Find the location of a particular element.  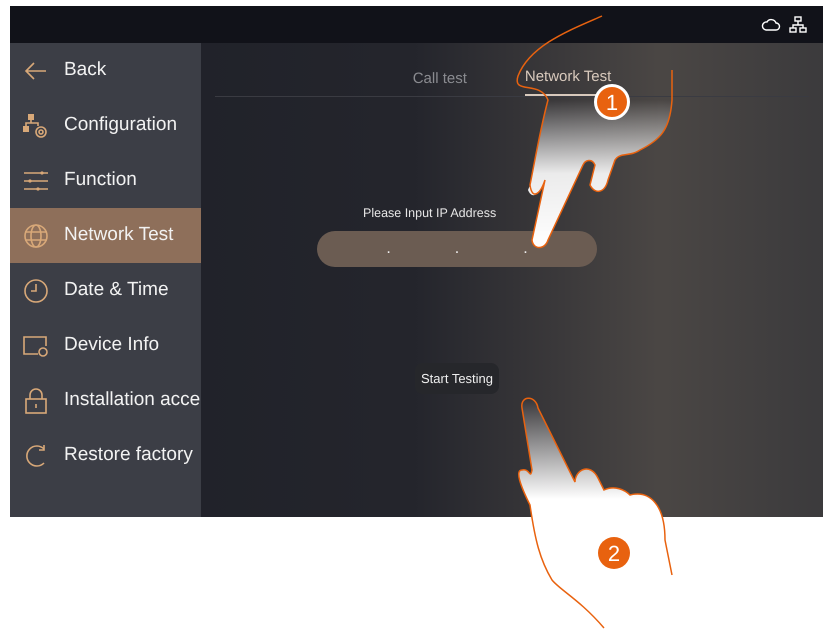

field-label: Please Input IP Address is located at coordinates (429, 213).